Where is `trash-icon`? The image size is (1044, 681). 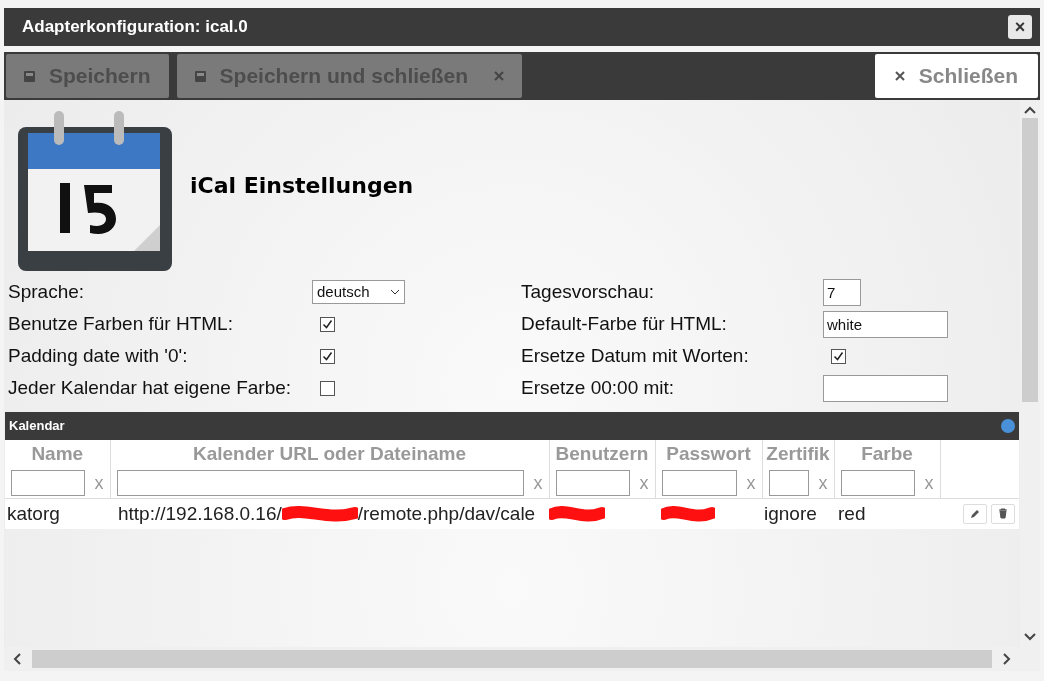
trash-icon is located at coordinates (1003, 514).